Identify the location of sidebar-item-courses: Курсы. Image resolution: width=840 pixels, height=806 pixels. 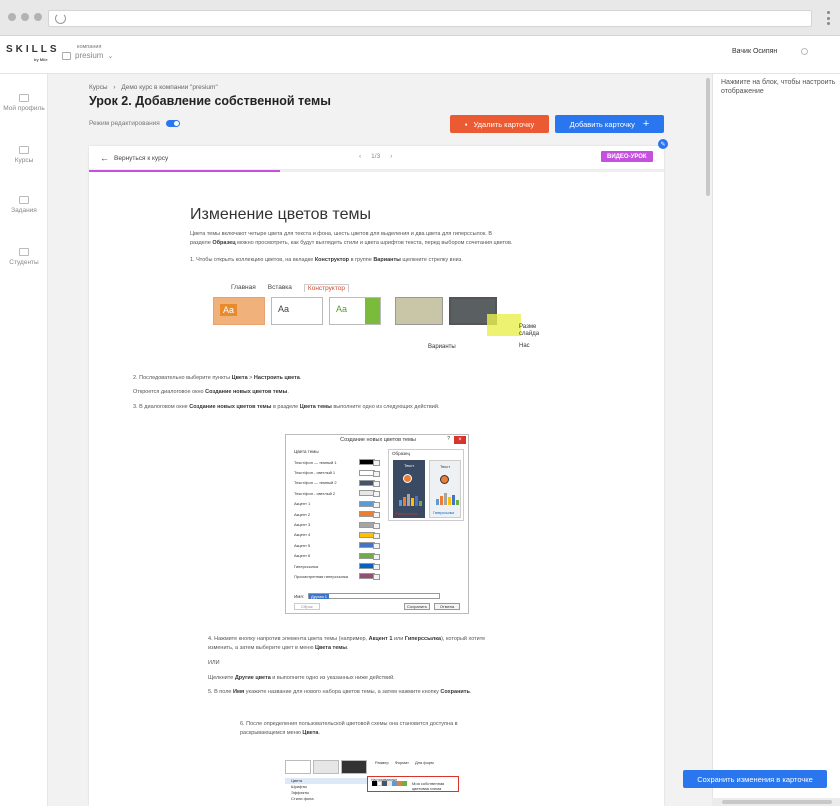
(24, 155).